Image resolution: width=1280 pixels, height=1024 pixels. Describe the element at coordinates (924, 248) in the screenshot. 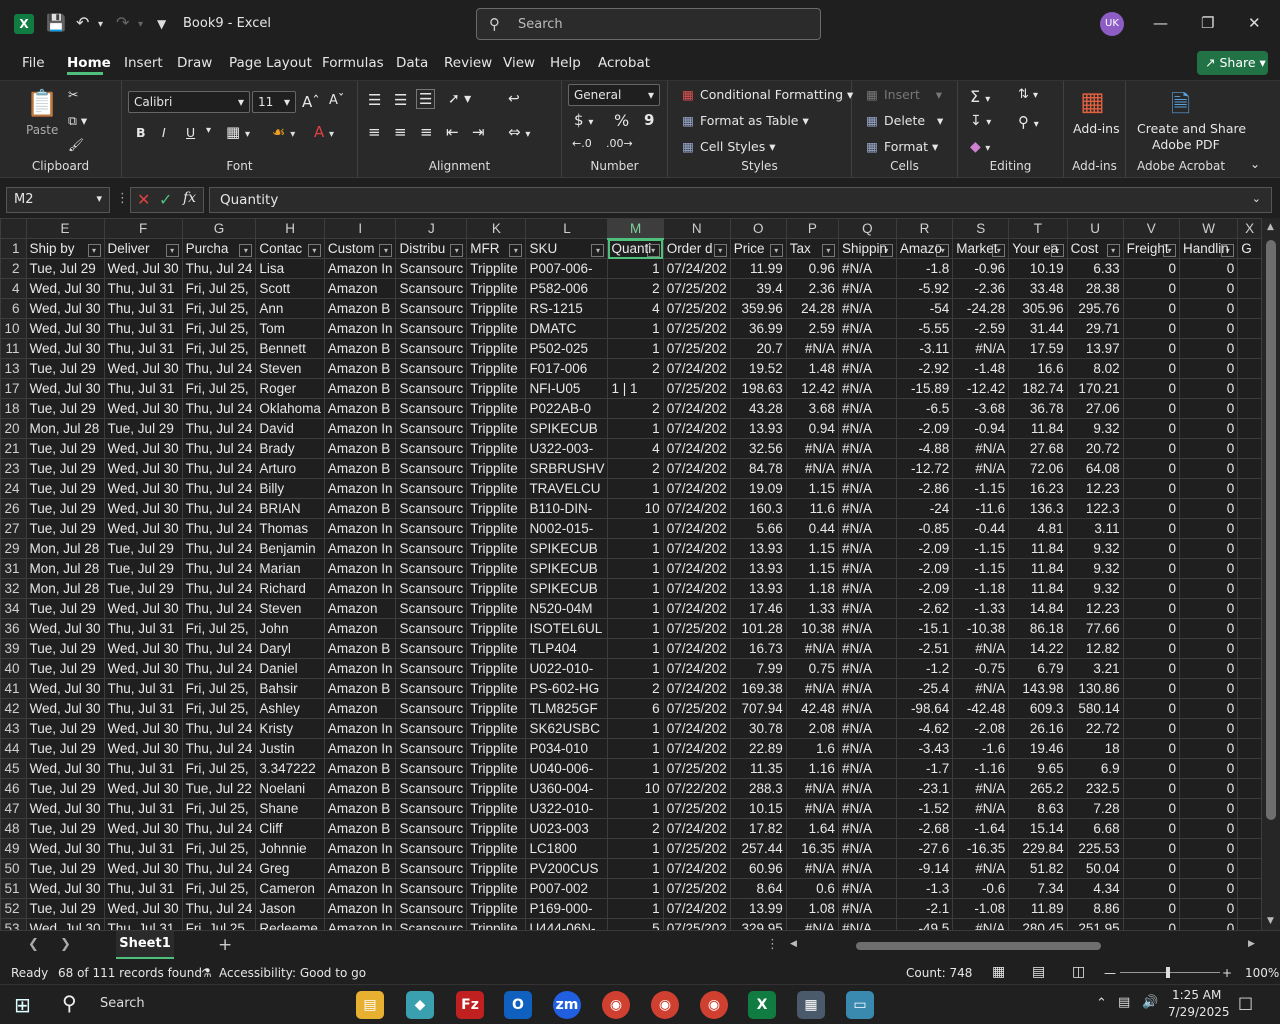

I see `filter-header-cell: ▾ Amazo` at that location.